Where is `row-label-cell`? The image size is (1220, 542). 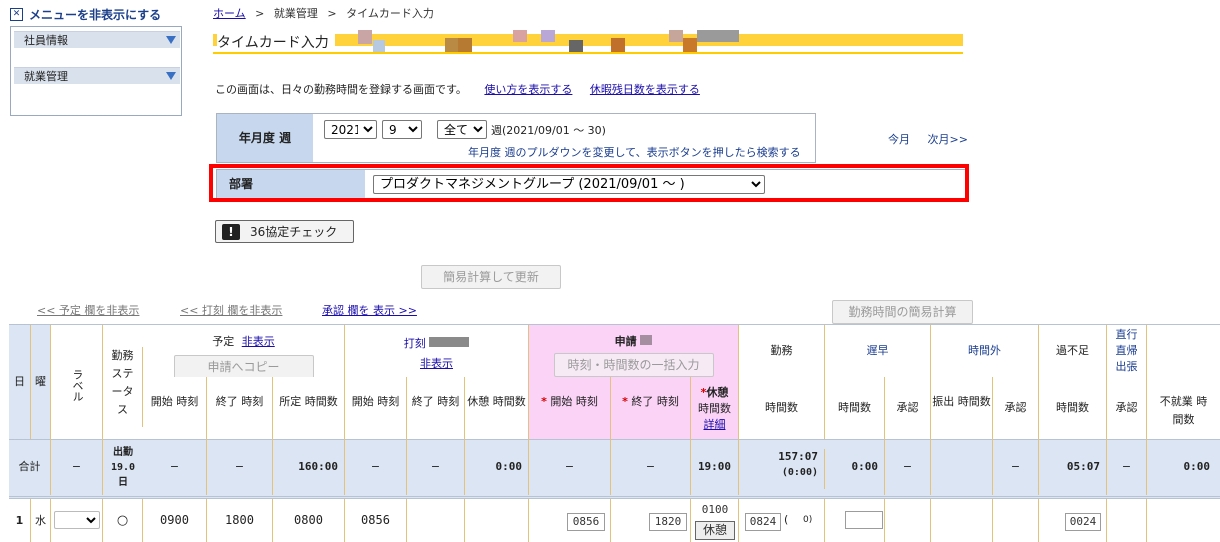
row-label-cell is located at coordinates (77, 520).